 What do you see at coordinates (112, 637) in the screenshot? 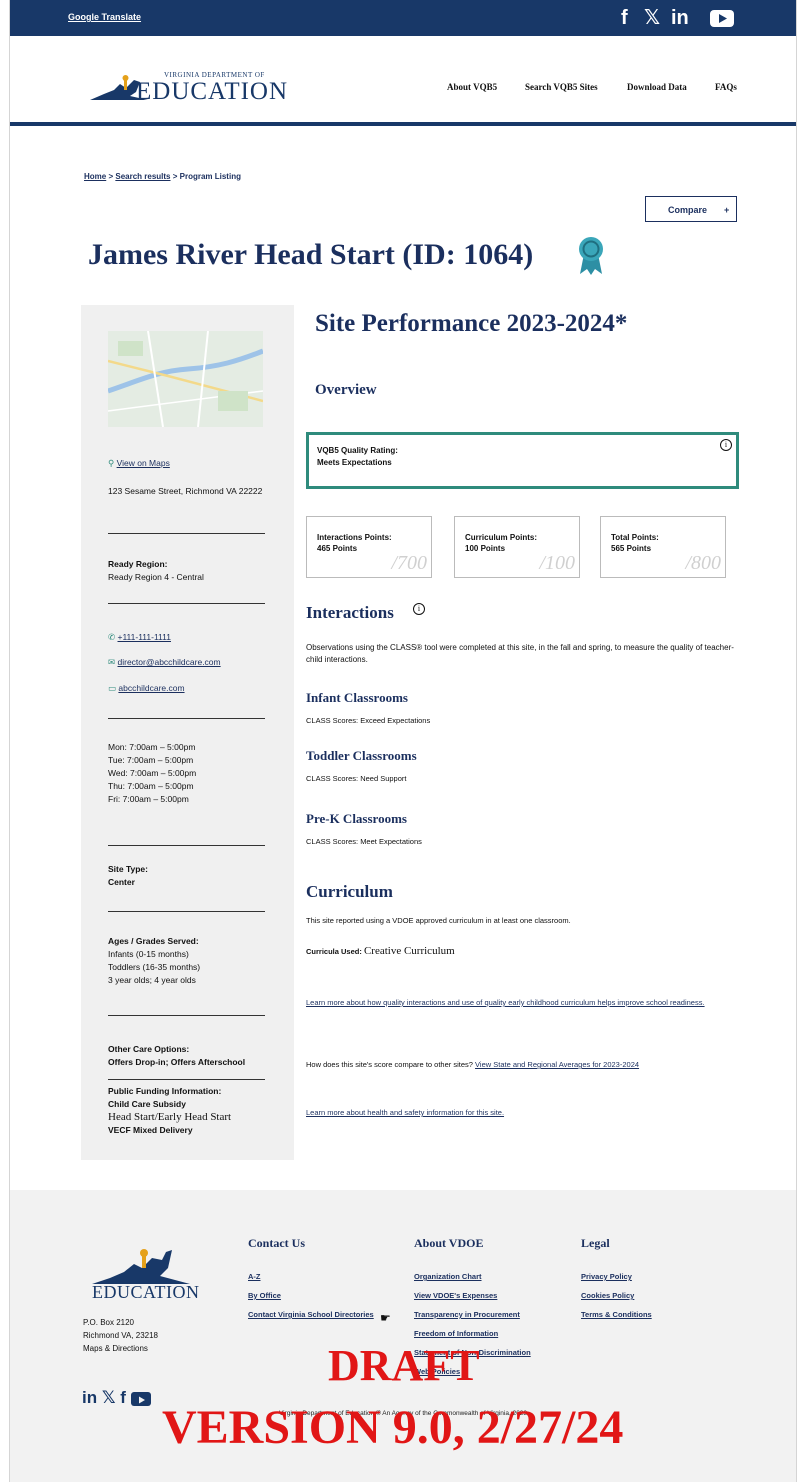
I see `phone-icon: ✆` at bounding box center [112, 637].